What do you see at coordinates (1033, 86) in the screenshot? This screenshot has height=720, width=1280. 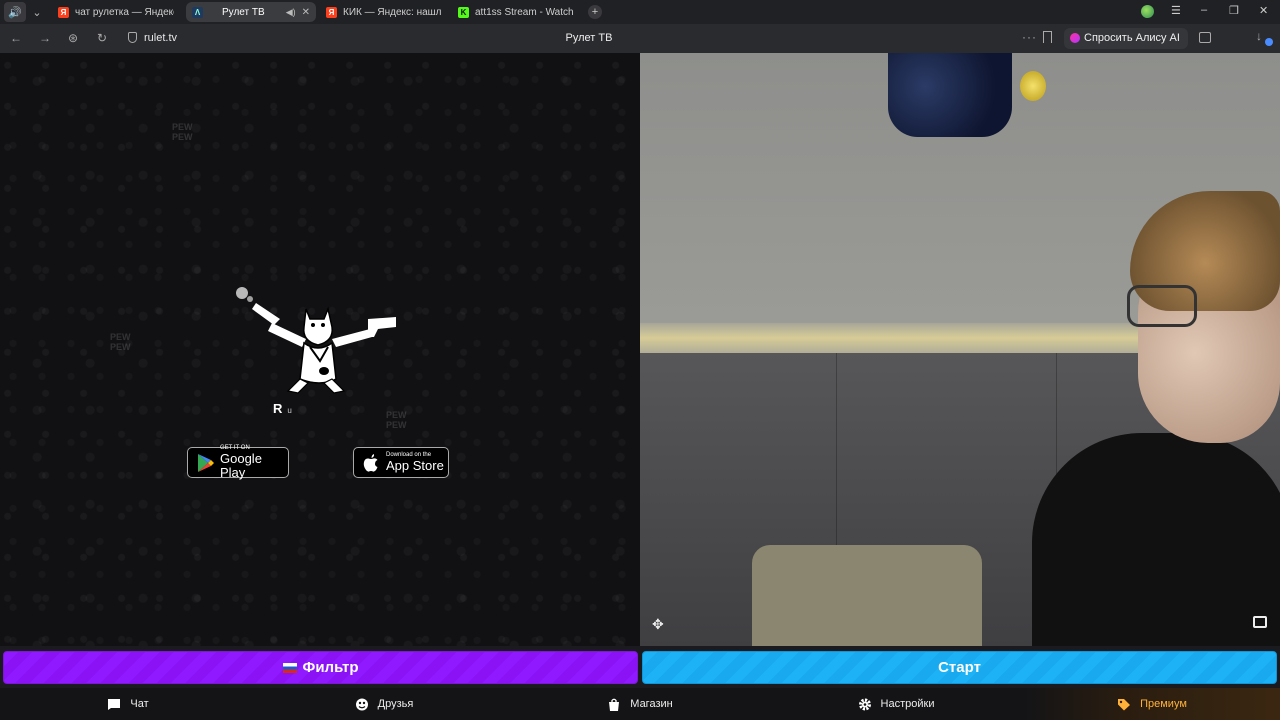 I see `gloves-tag` at bounding box center [1033, 86].